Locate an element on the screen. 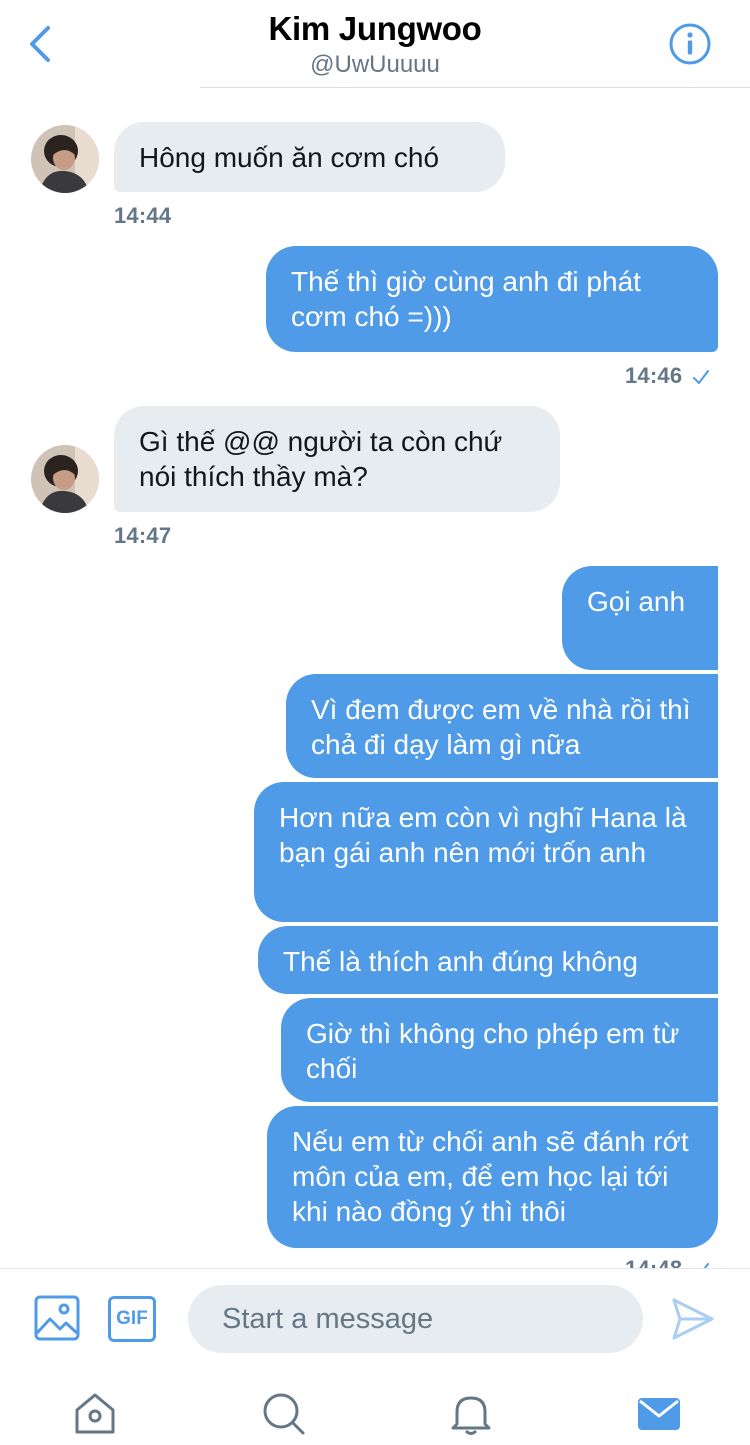 This screenshot has width=750, height=1445. tab-search is located at coordinates (283, 1413).